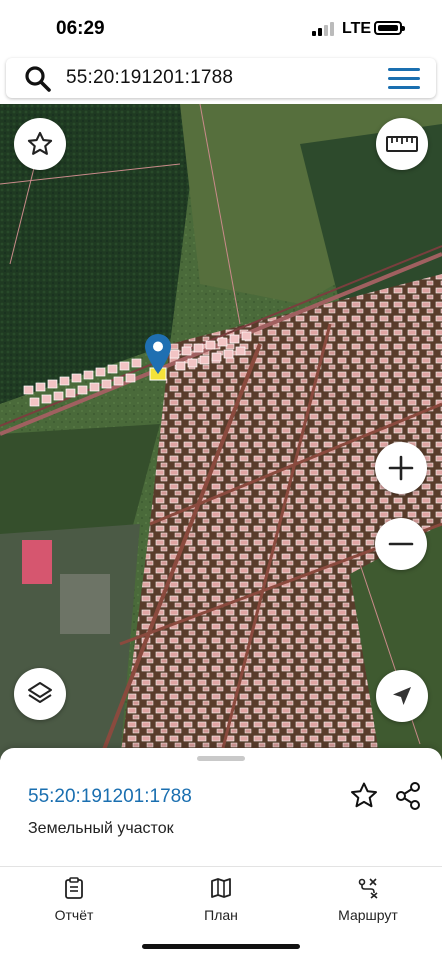 This screenshot has height=961, width=442. I want to click on search-input: 55:20:191201:1788, so click(149, 78).